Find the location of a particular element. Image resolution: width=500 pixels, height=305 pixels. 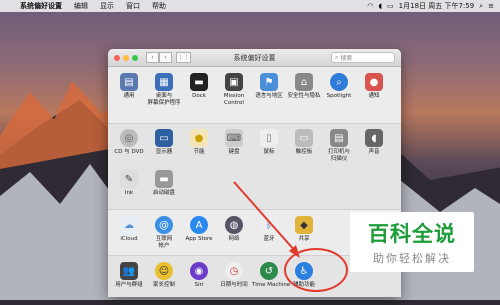

brand-title: 百科全说 is located at coordinates (412, 234).